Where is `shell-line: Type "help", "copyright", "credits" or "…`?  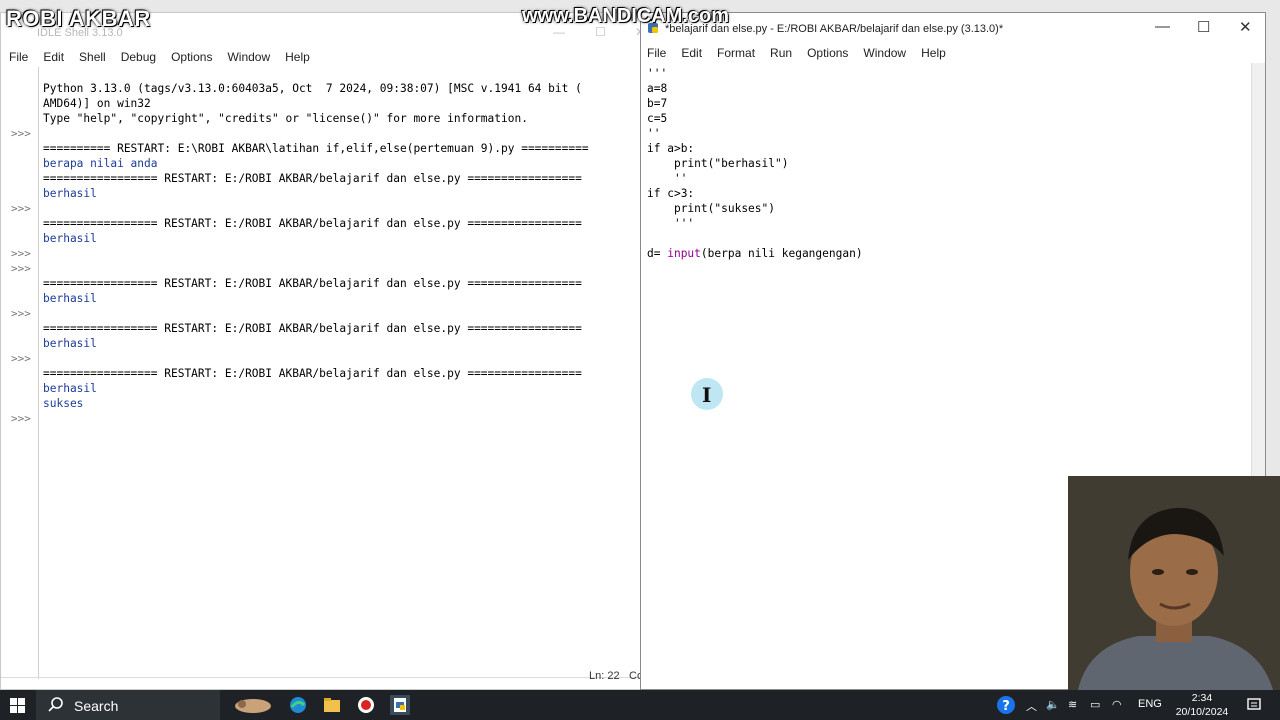
shell-line: Type "help", "copyright", "credits" or "… is located at coordinates (285, 118).